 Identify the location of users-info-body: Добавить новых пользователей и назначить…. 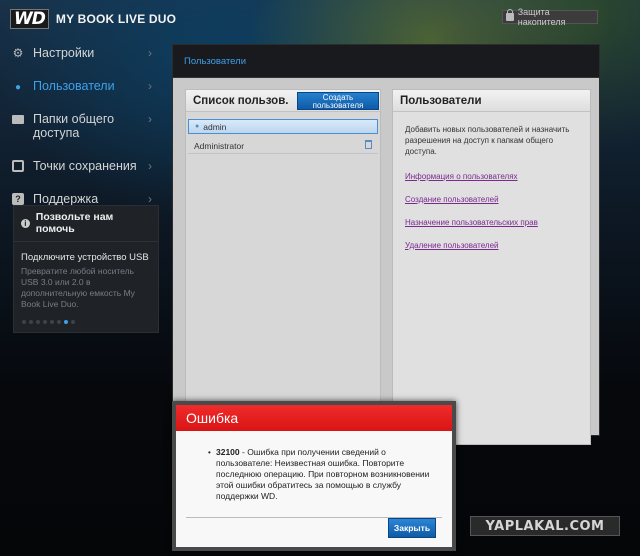
(491, 181).